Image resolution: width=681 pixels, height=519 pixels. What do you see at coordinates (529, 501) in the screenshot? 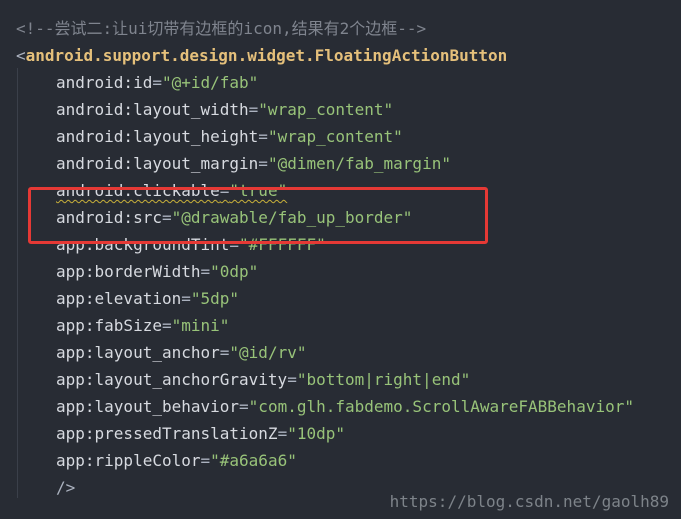
I see `watermark: https://blog.csdn.net/gaolh89` at bounding box center [529, 501].